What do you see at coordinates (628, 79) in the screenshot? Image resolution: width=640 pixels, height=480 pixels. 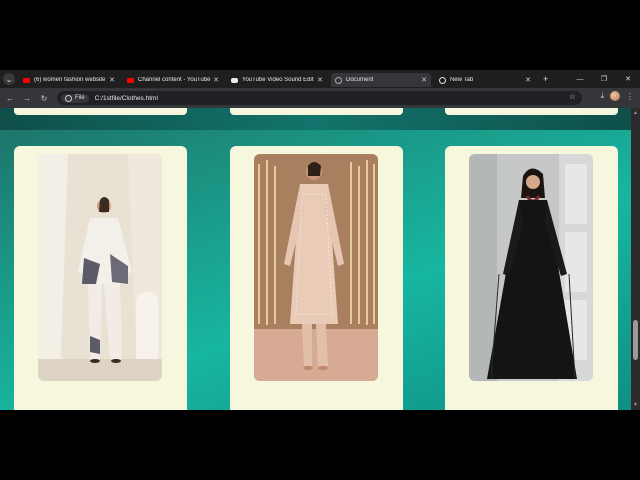 I see `close-window-button: ✕` at bounding box center [628, 79].